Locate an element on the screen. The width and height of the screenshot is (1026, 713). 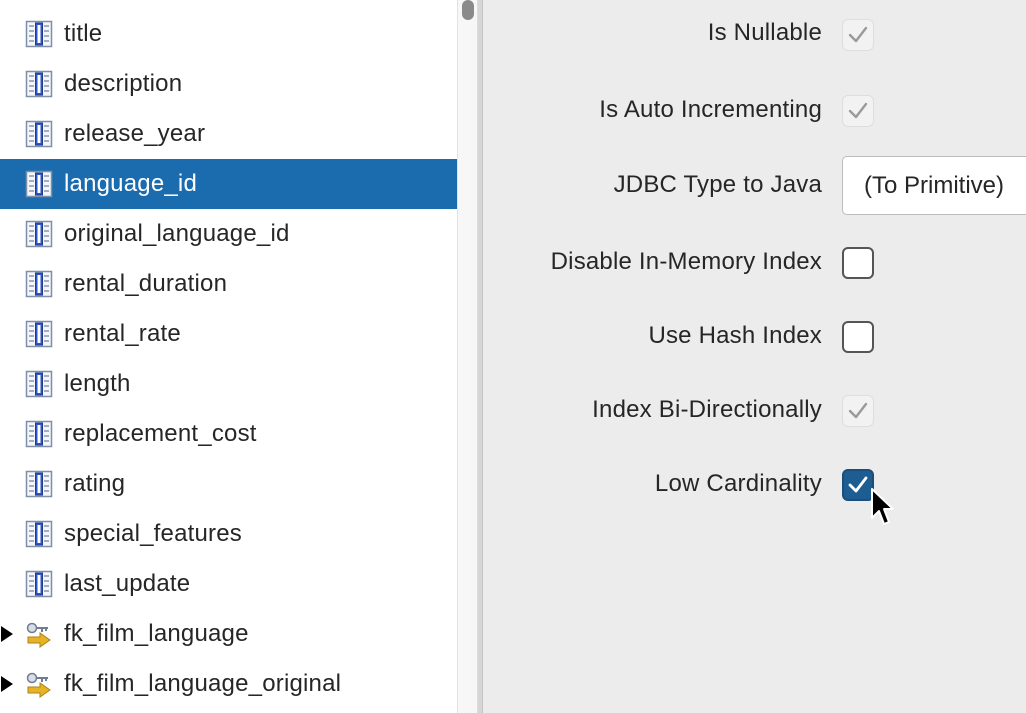
tree-item-fk-film-language-original: fk_film_language_original is located at coordinates (228, 684).